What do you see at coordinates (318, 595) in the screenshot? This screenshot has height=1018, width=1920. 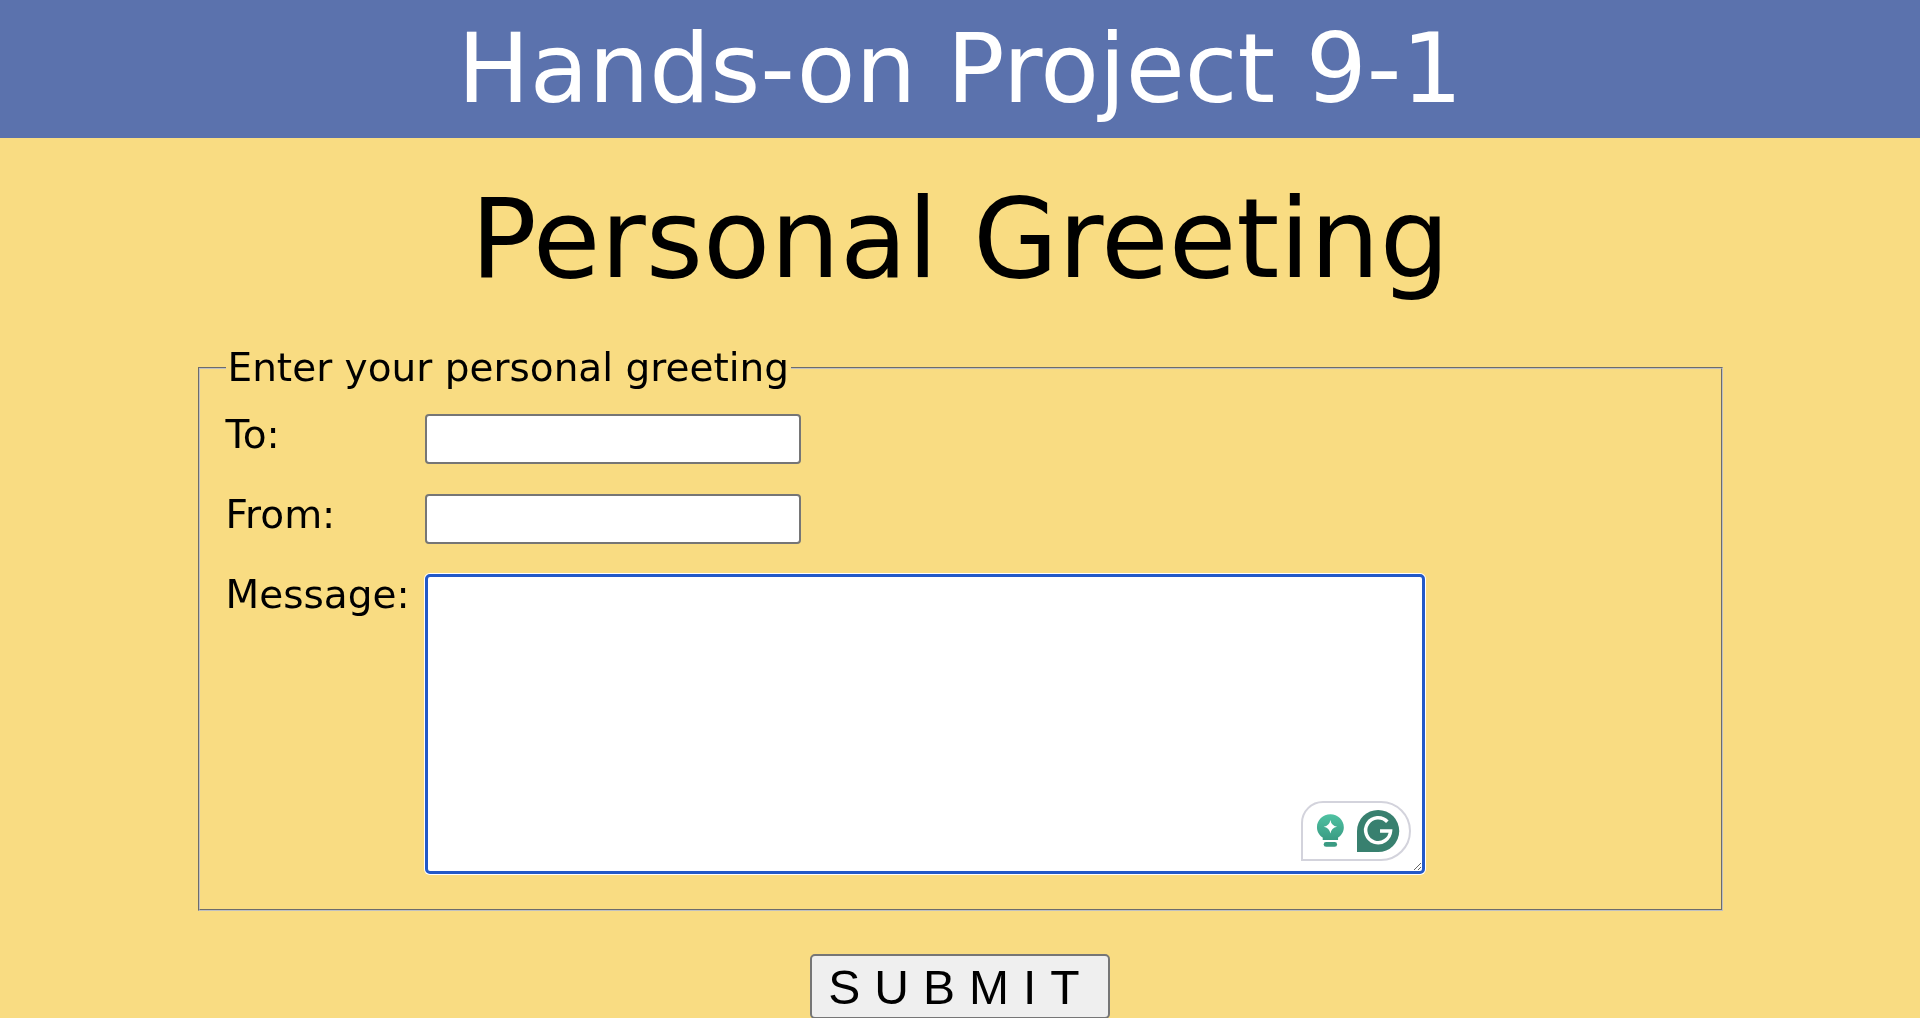 I see `field-label: Message:` at bounding box center [318, 595].